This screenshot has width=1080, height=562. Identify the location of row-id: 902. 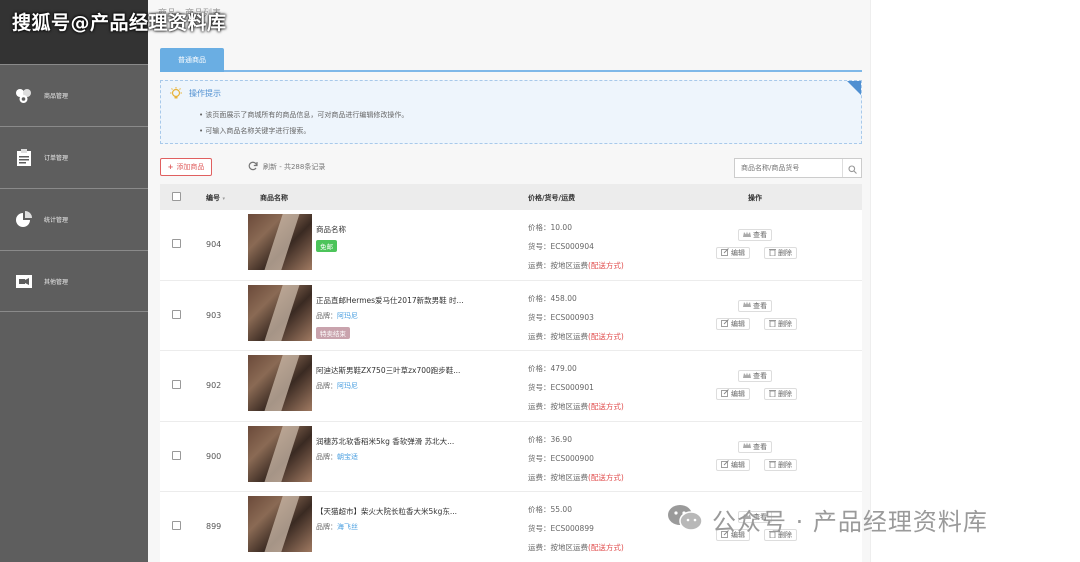
(214, 385).